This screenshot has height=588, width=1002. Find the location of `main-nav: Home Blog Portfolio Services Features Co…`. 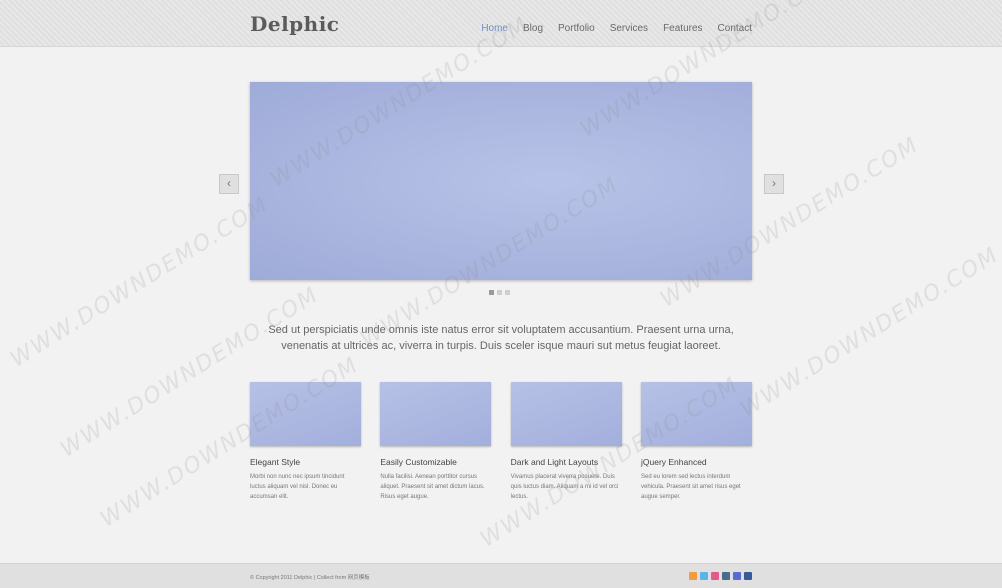

main-nav: Home Blog Portfolio Services Features Co… is located at coordinates (616, 28).